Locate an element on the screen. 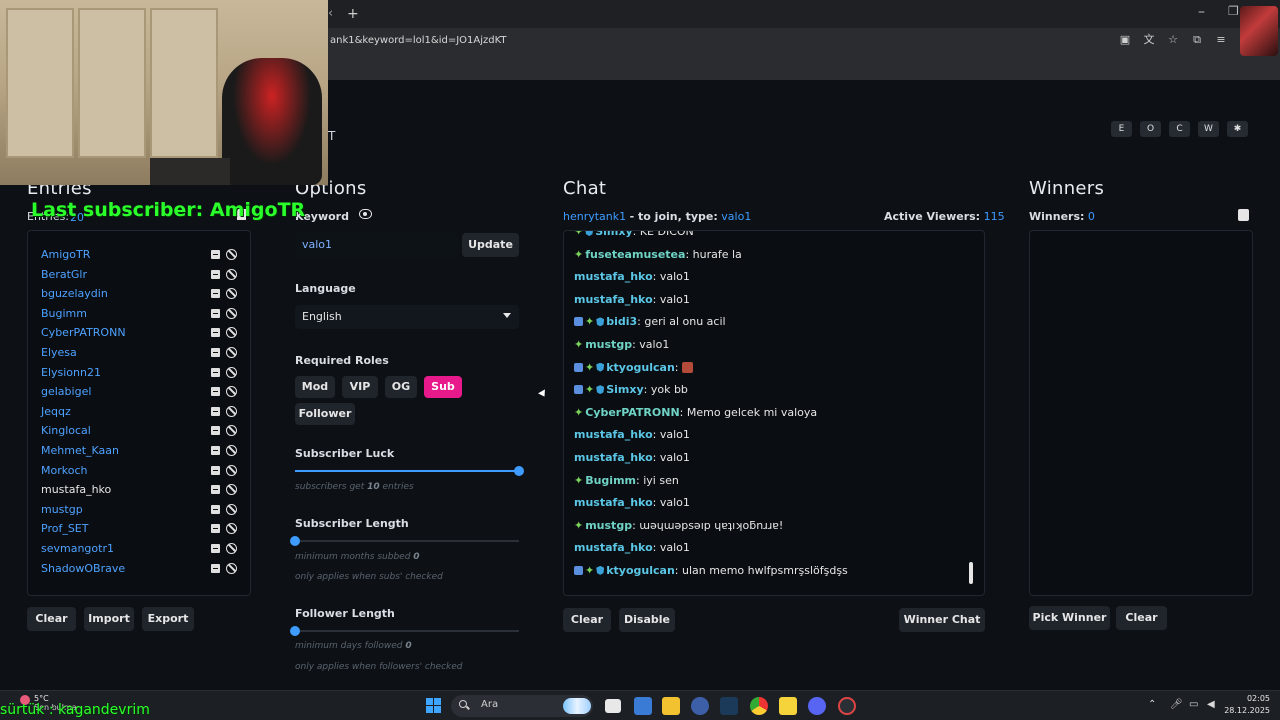 This screenshot has width=1280, height=720. update-button: Update is located at coordinates (490, 245).